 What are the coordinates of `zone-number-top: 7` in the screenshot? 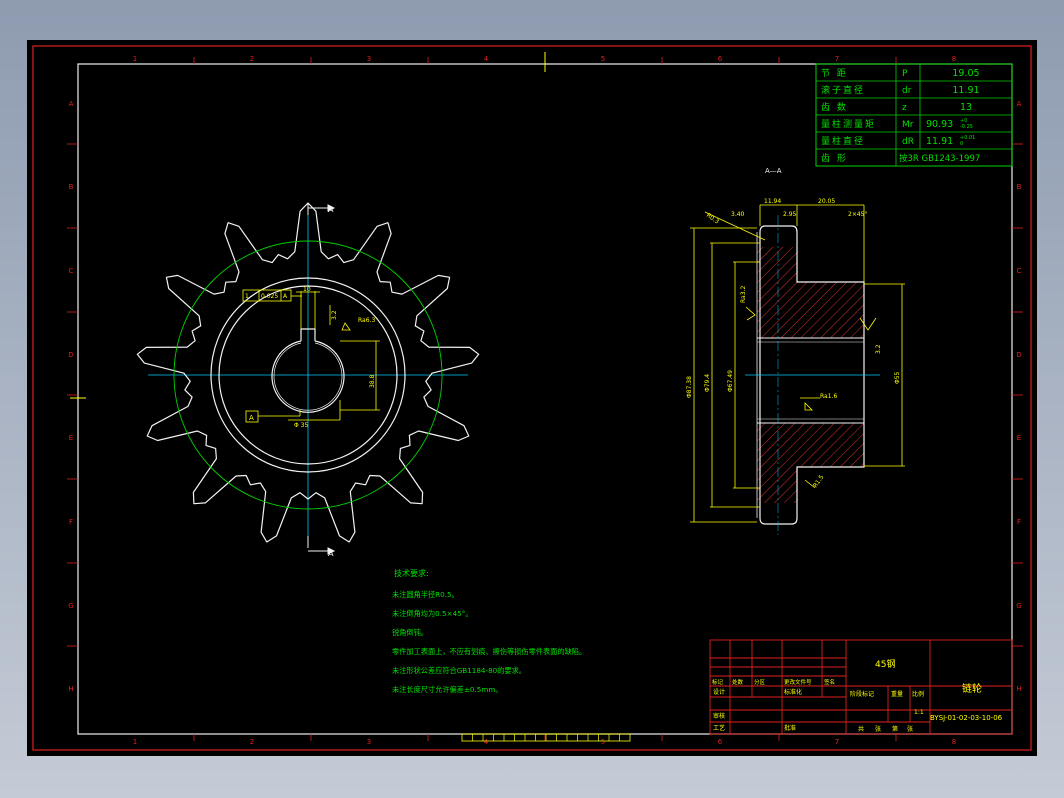 It's located at (837, 59).